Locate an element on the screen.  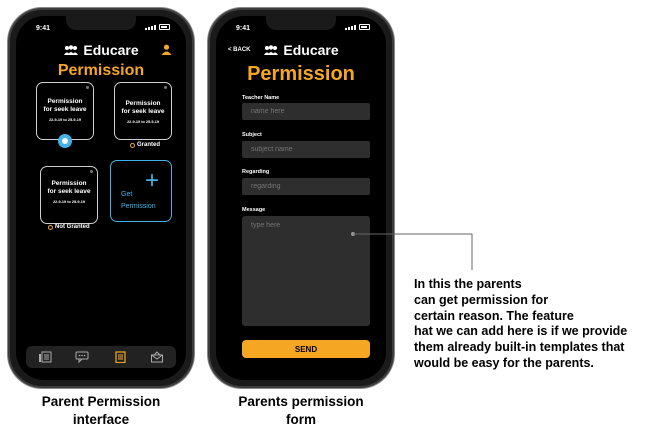
caption-parent-permission: Parent Permission interface is located at coordinates (101, 410).